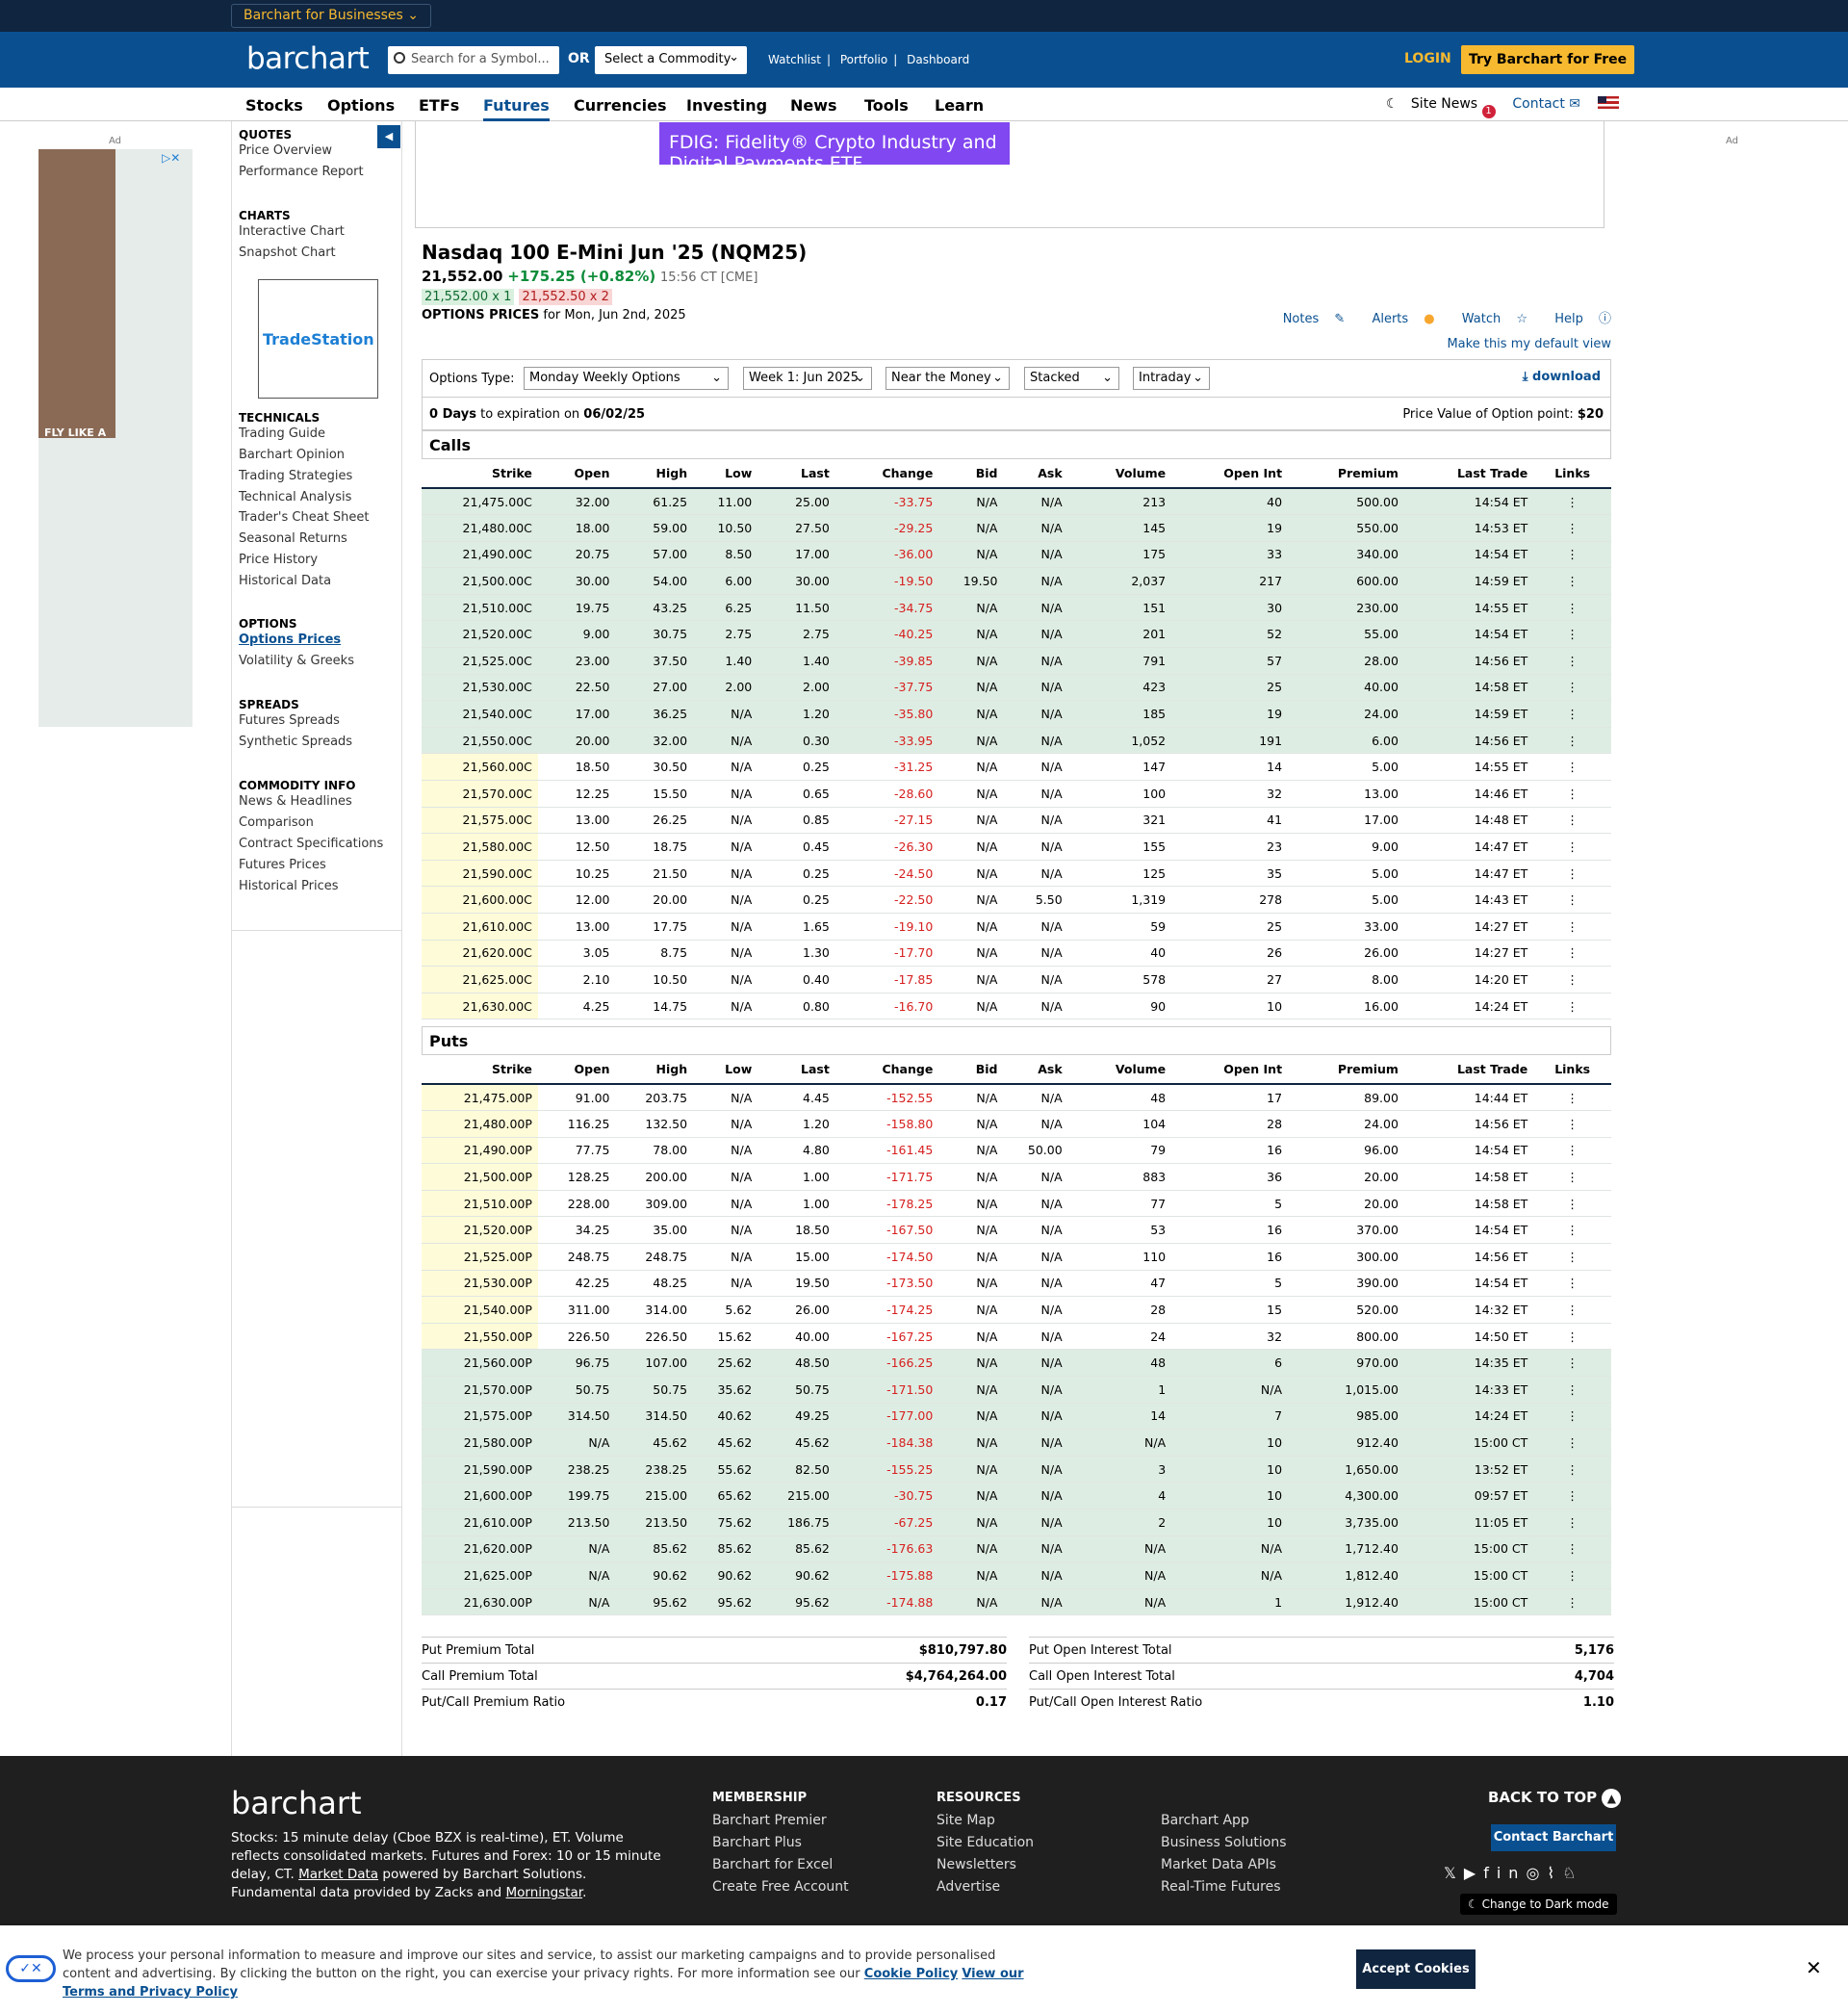 The image size is (1848, 2013). Describe the element at coordinates (1536, 1873) in the screenshot. I see `instagram-icon: ◎` at that location.